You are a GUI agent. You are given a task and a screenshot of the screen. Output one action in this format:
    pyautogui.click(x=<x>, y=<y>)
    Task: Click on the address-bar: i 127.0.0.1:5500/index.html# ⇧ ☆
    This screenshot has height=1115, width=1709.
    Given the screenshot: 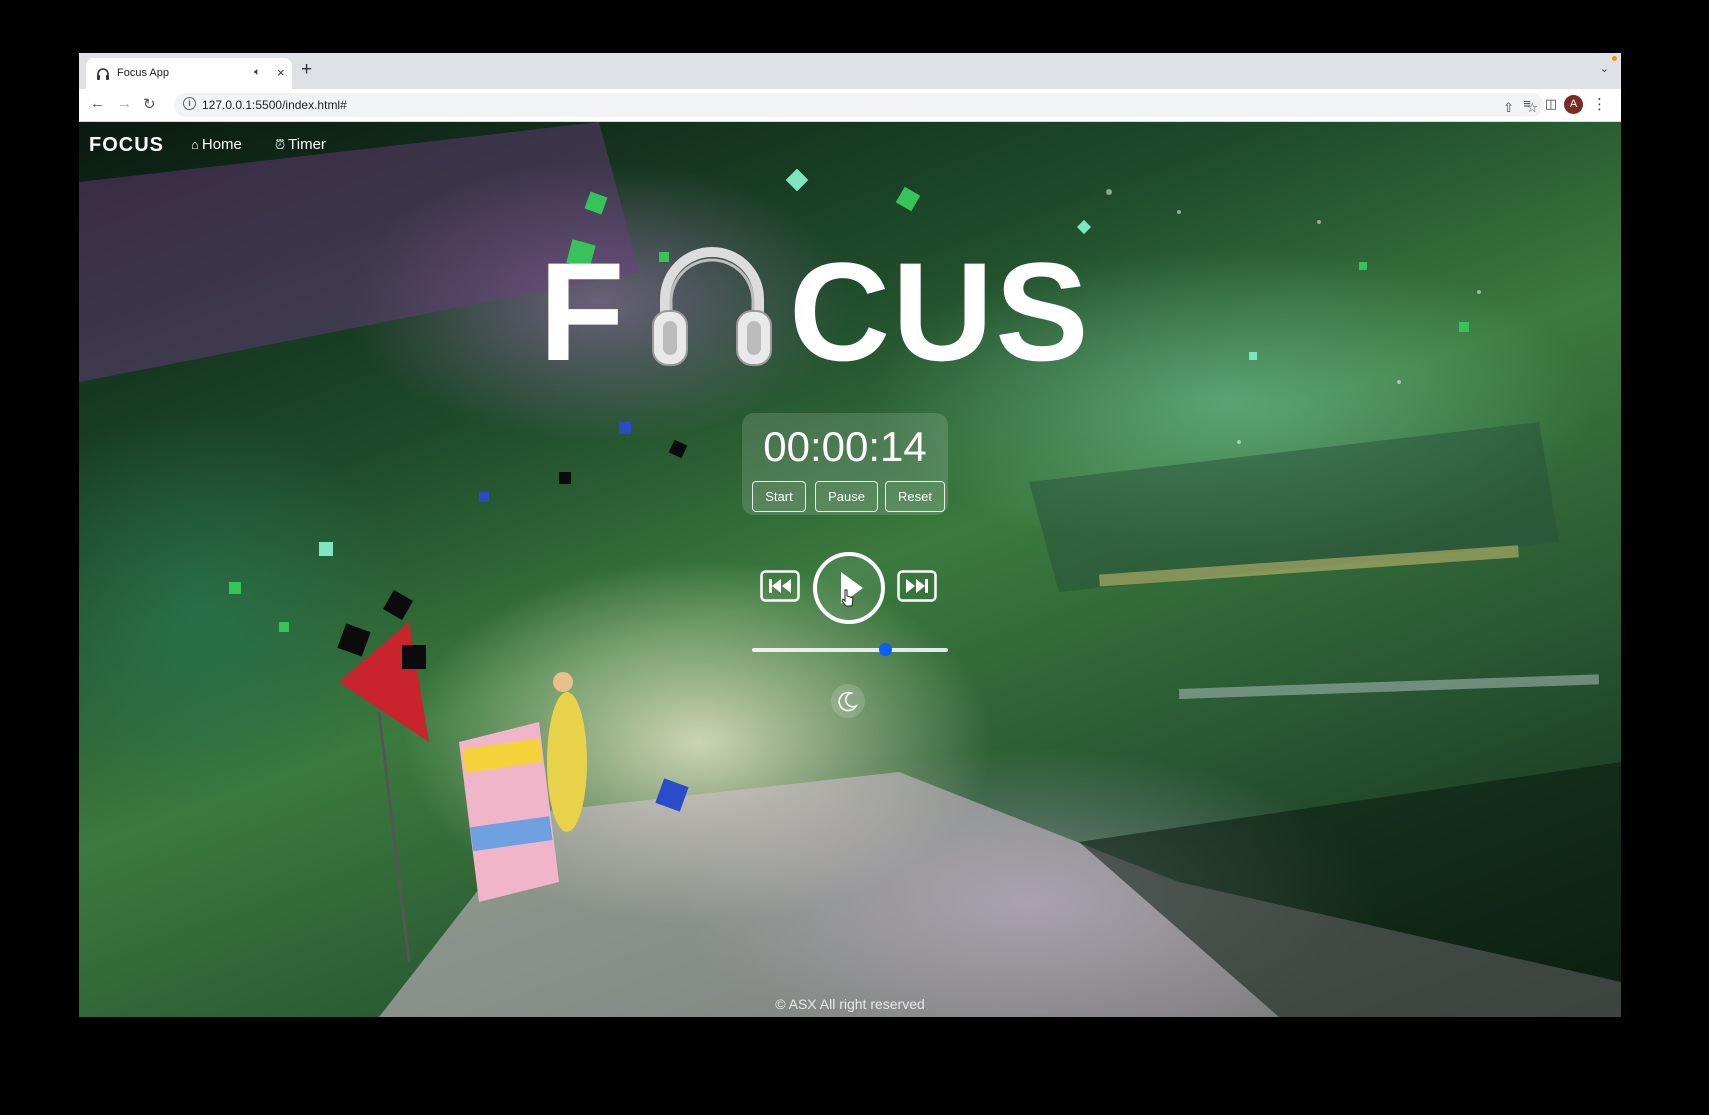 What is the action you would take?
    pyautogui.click(x=859, y=105)
    